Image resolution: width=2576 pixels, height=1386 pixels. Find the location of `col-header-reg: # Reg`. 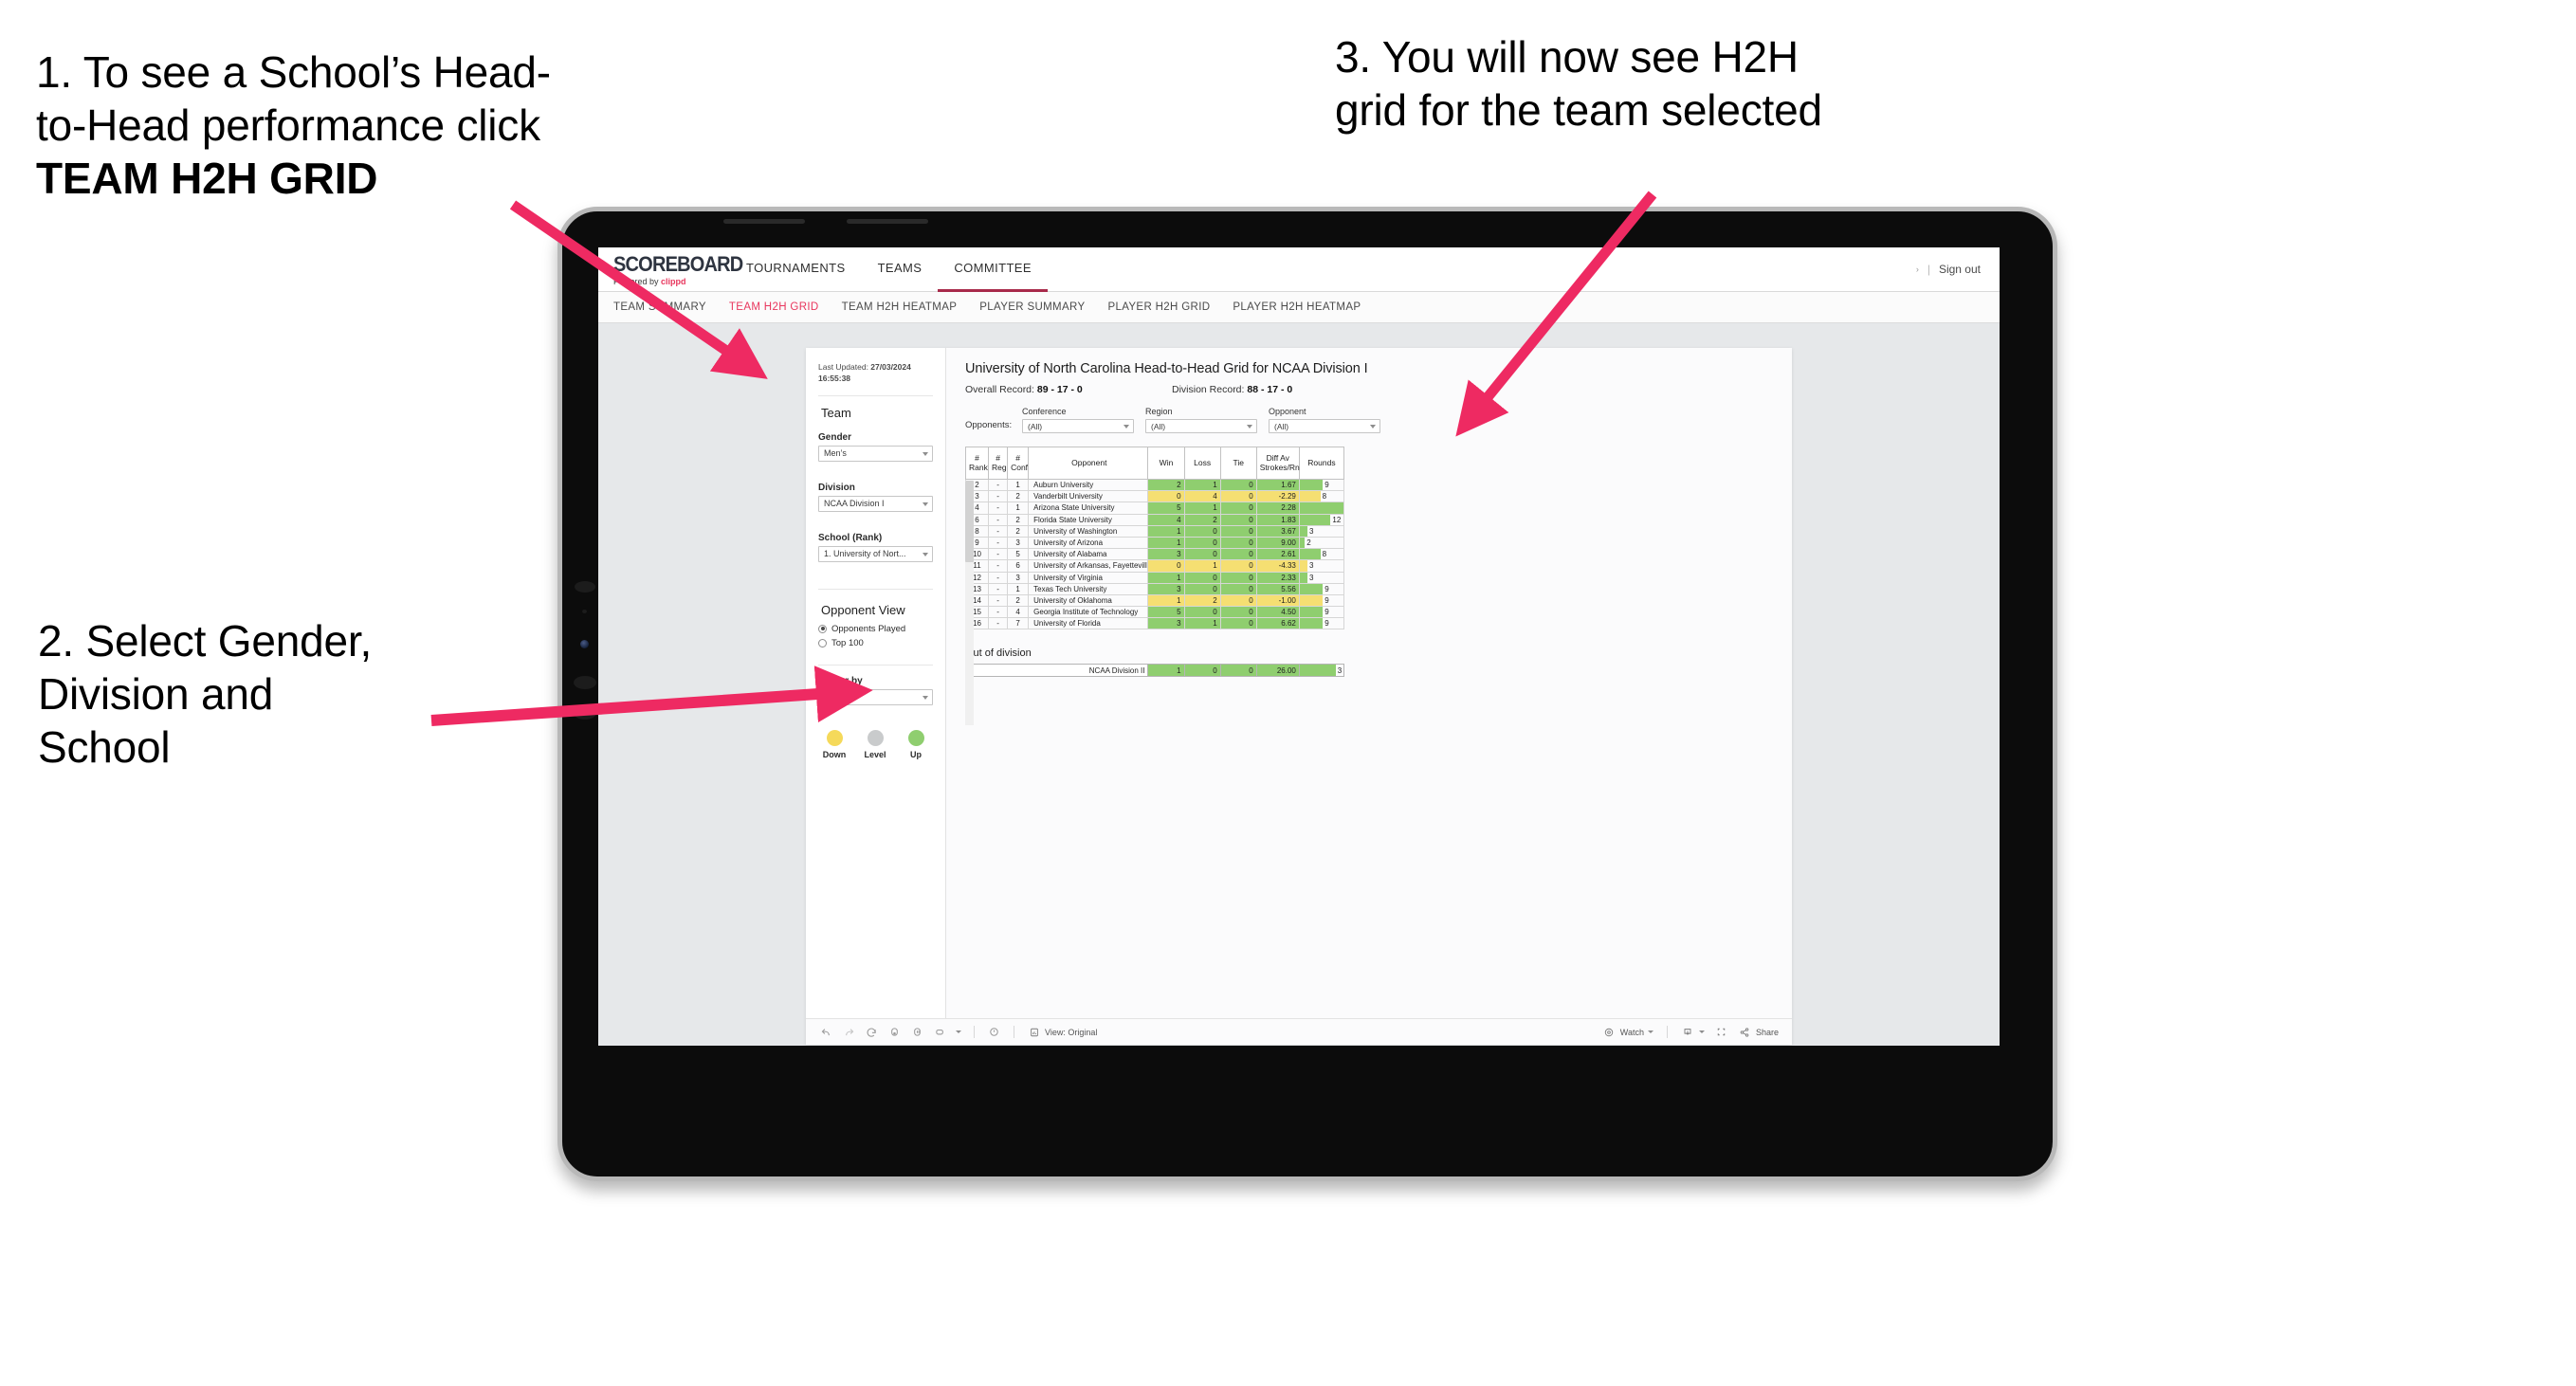

col-header-reg: # Reg is located at coordinates (998, 463).